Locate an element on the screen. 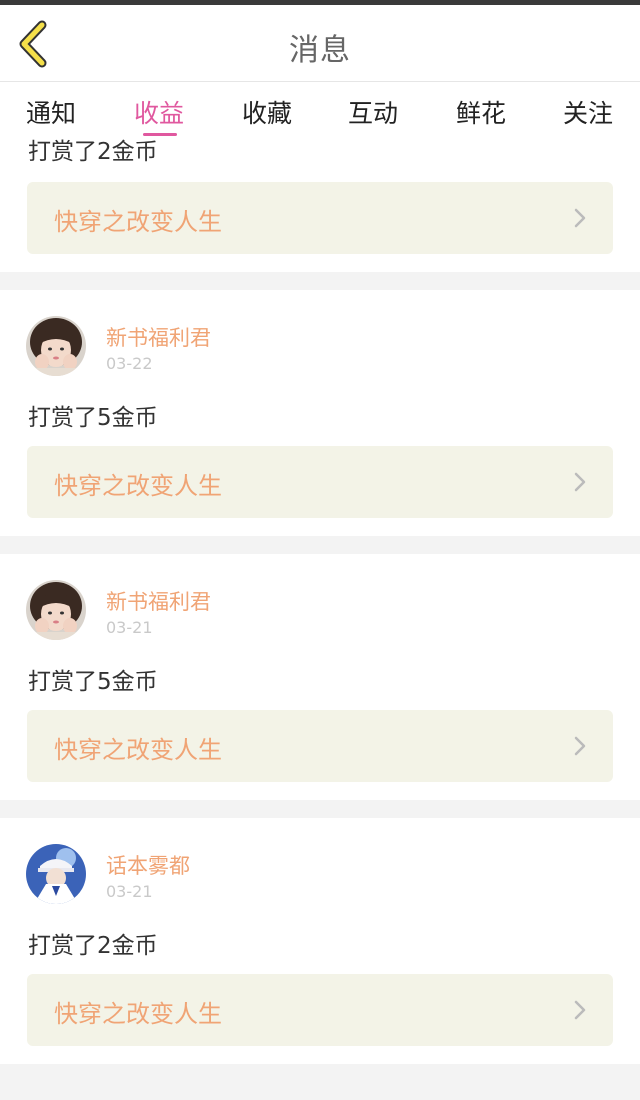 The height and width of the screenshot is (1100, 640). tab-following: 关注 is located at coordinates (588, 112).